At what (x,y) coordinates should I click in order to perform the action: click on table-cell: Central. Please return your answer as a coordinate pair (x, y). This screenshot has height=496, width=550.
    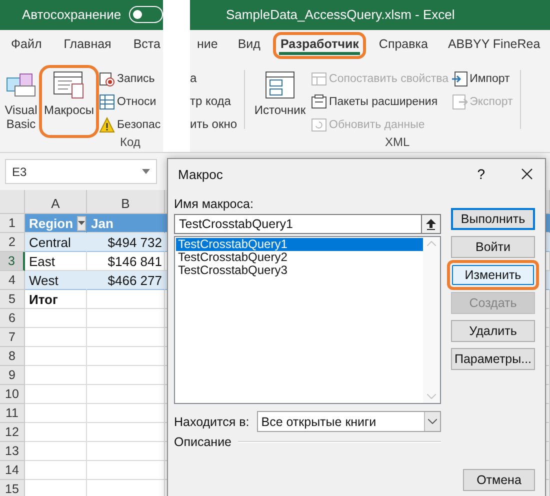
    Looking at the image, I should click on (56, 242).